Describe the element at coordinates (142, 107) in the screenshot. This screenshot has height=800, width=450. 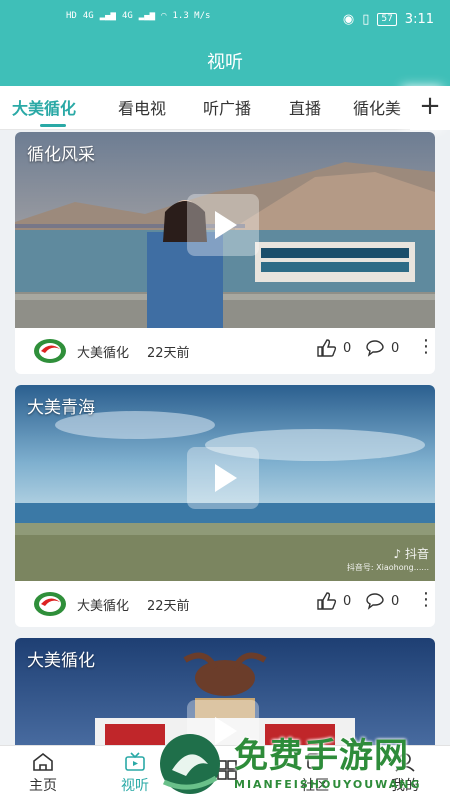
I see `tab-watch-tv: 看电视` at that location.